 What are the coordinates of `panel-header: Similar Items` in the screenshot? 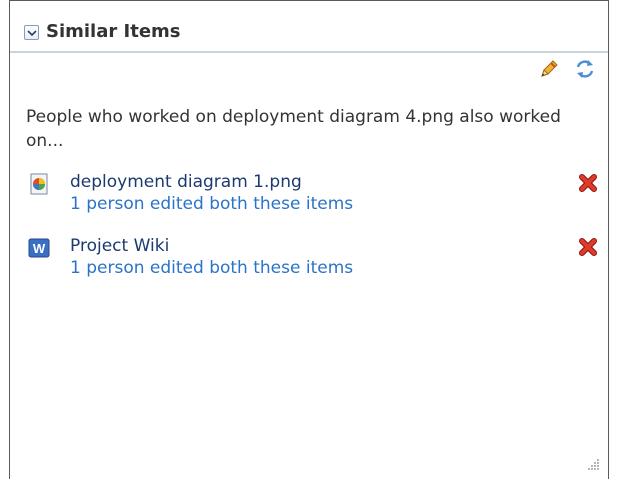 It's located at (309, 27).